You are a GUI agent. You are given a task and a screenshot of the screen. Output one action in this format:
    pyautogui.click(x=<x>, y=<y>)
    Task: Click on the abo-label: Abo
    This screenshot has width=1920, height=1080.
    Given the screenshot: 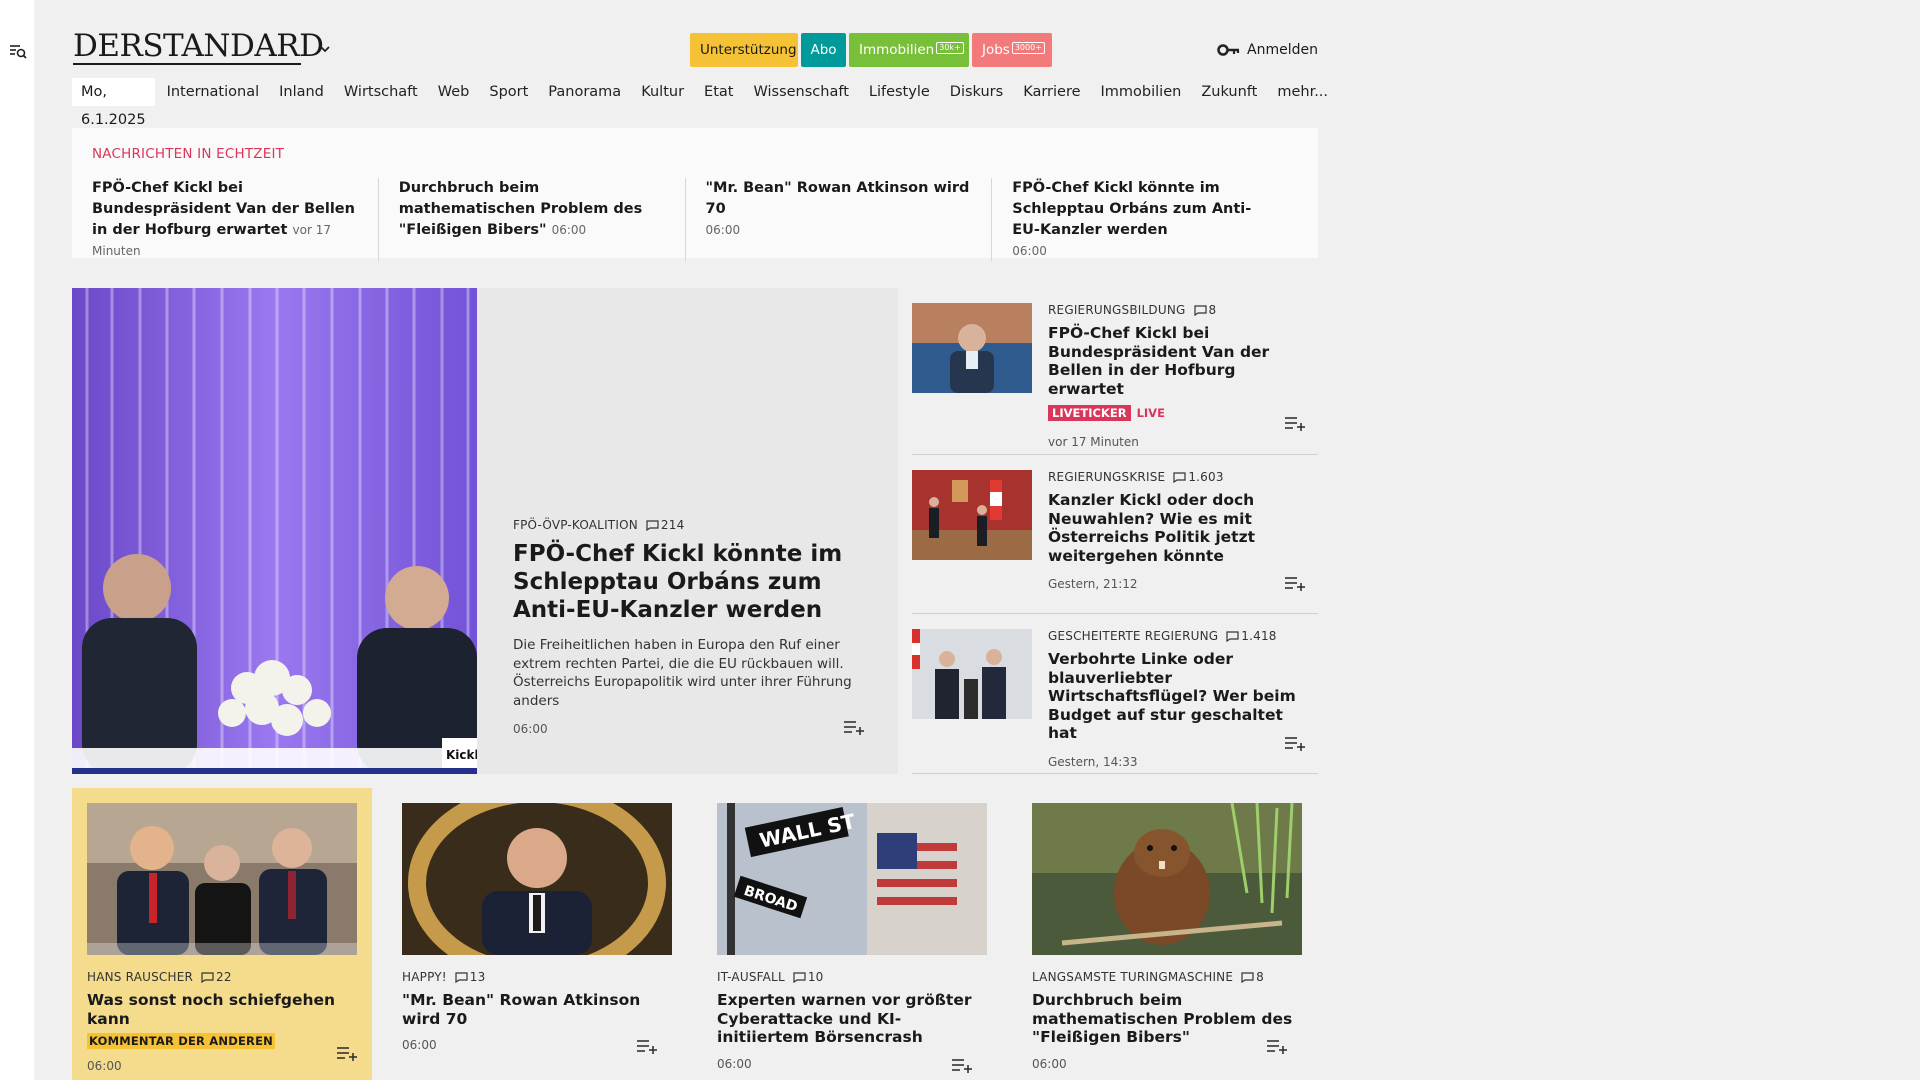 What is the action you would take?
    pyautogui.click(x=823, y=50)
    